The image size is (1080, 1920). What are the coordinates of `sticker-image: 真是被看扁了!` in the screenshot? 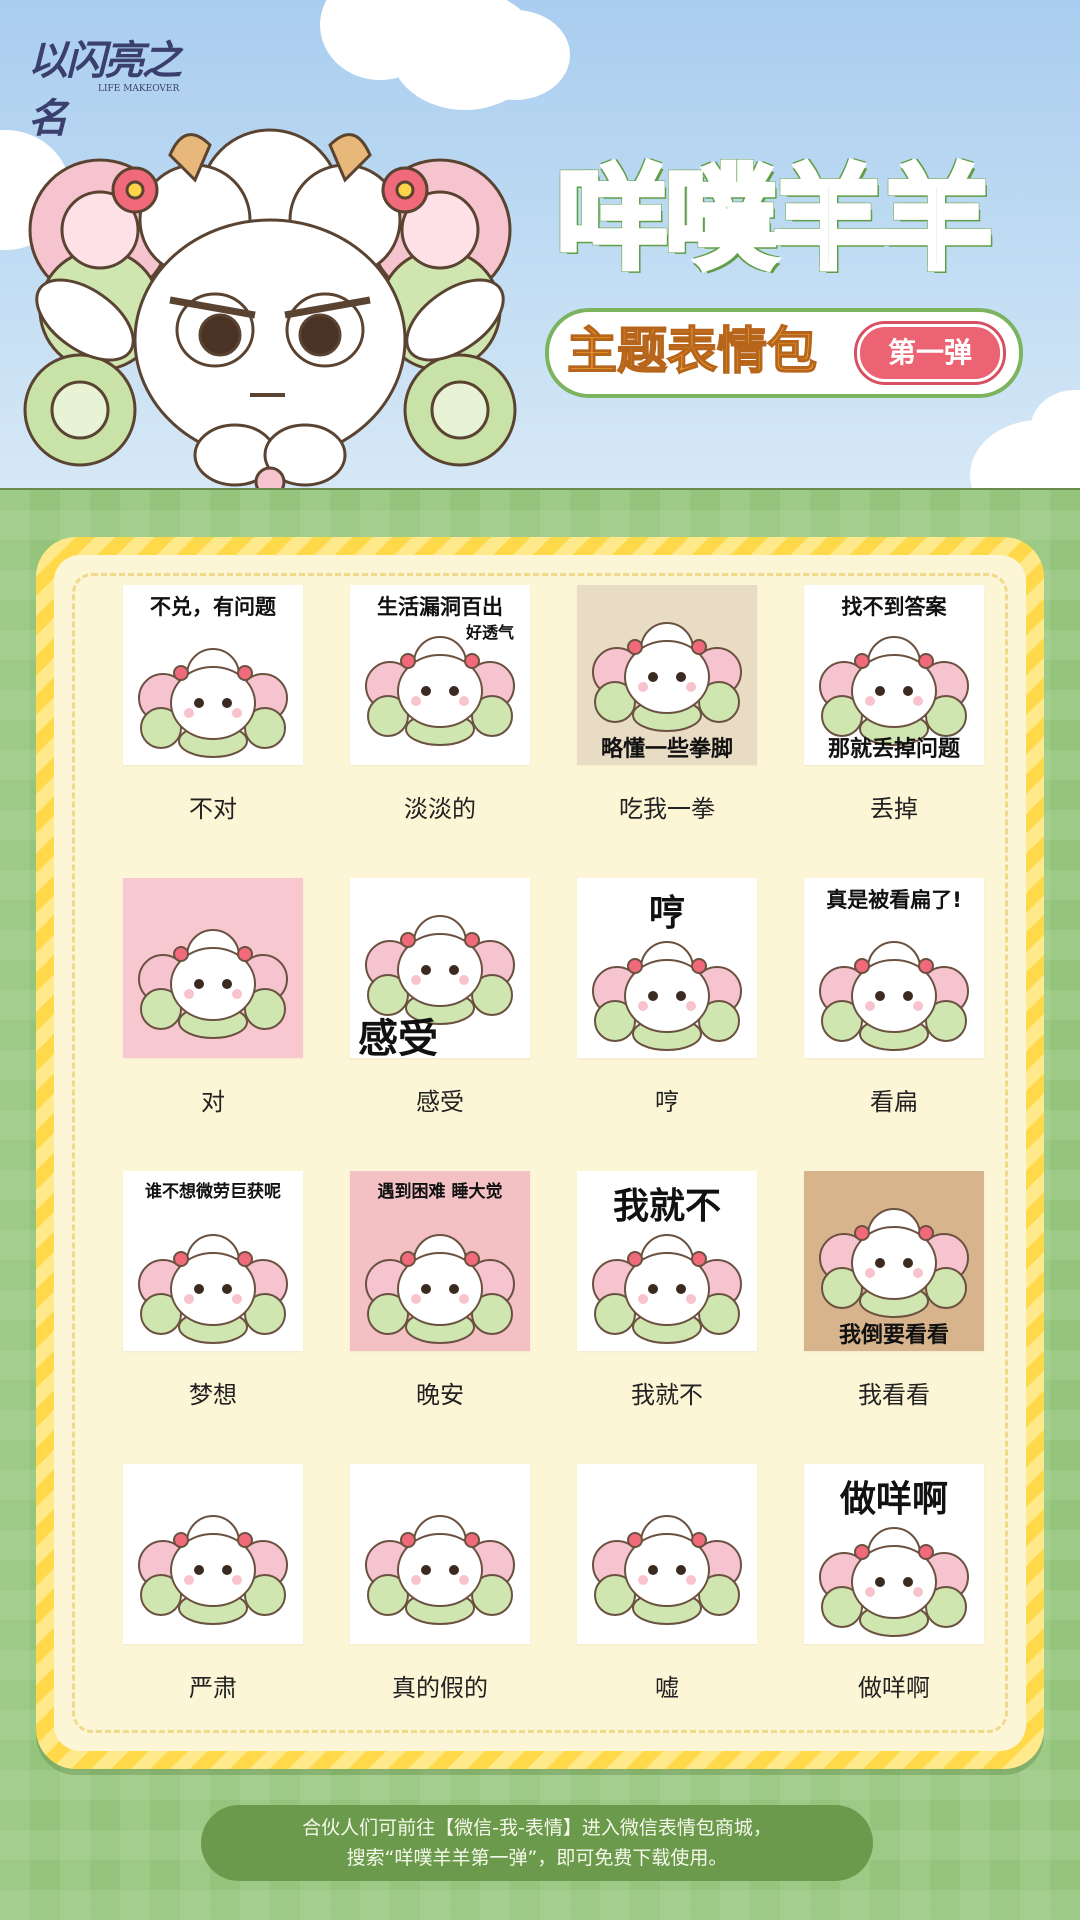 It's located at (894, 968).